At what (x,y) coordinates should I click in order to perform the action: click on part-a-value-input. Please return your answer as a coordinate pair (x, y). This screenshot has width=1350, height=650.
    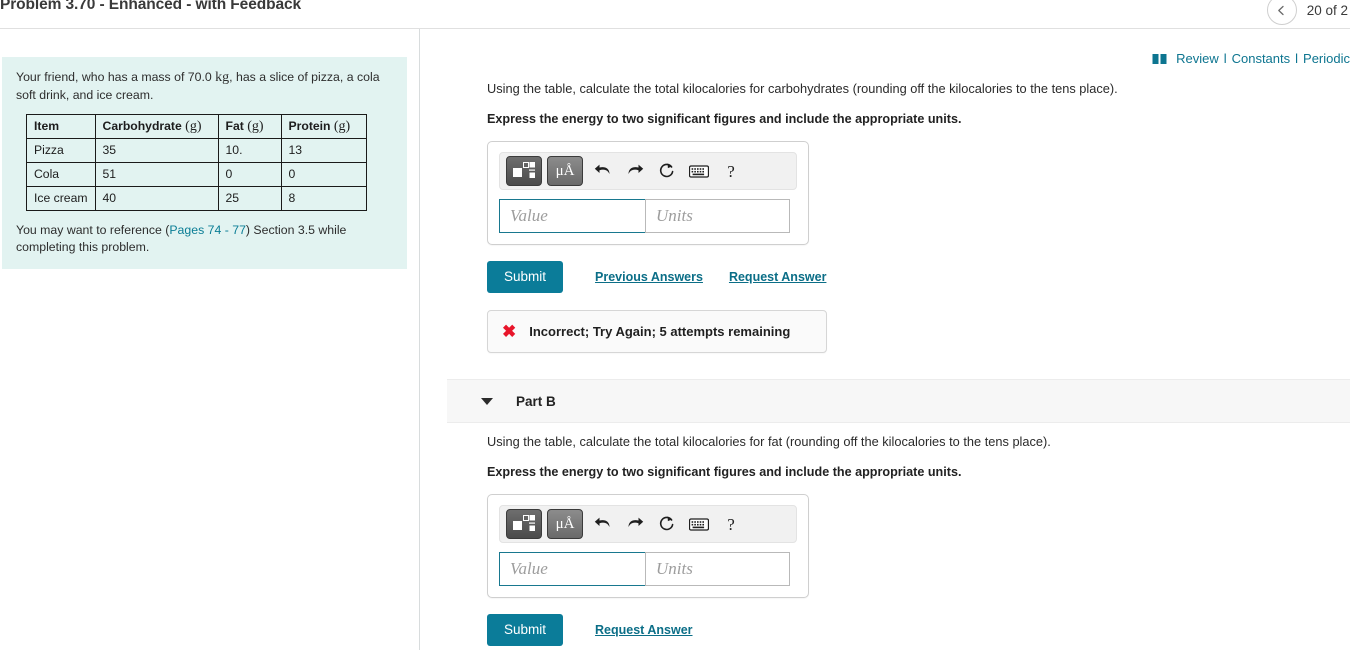
    Looking at the image, I should click on (572, 216).